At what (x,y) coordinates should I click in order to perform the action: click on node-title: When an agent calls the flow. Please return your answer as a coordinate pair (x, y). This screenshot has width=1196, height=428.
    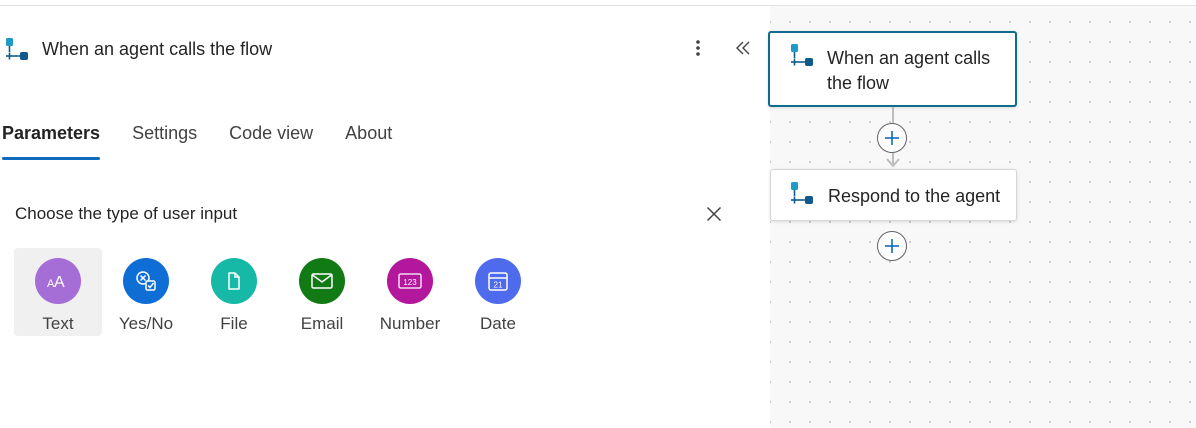
    Looking at the image, I should click on (908, 71).